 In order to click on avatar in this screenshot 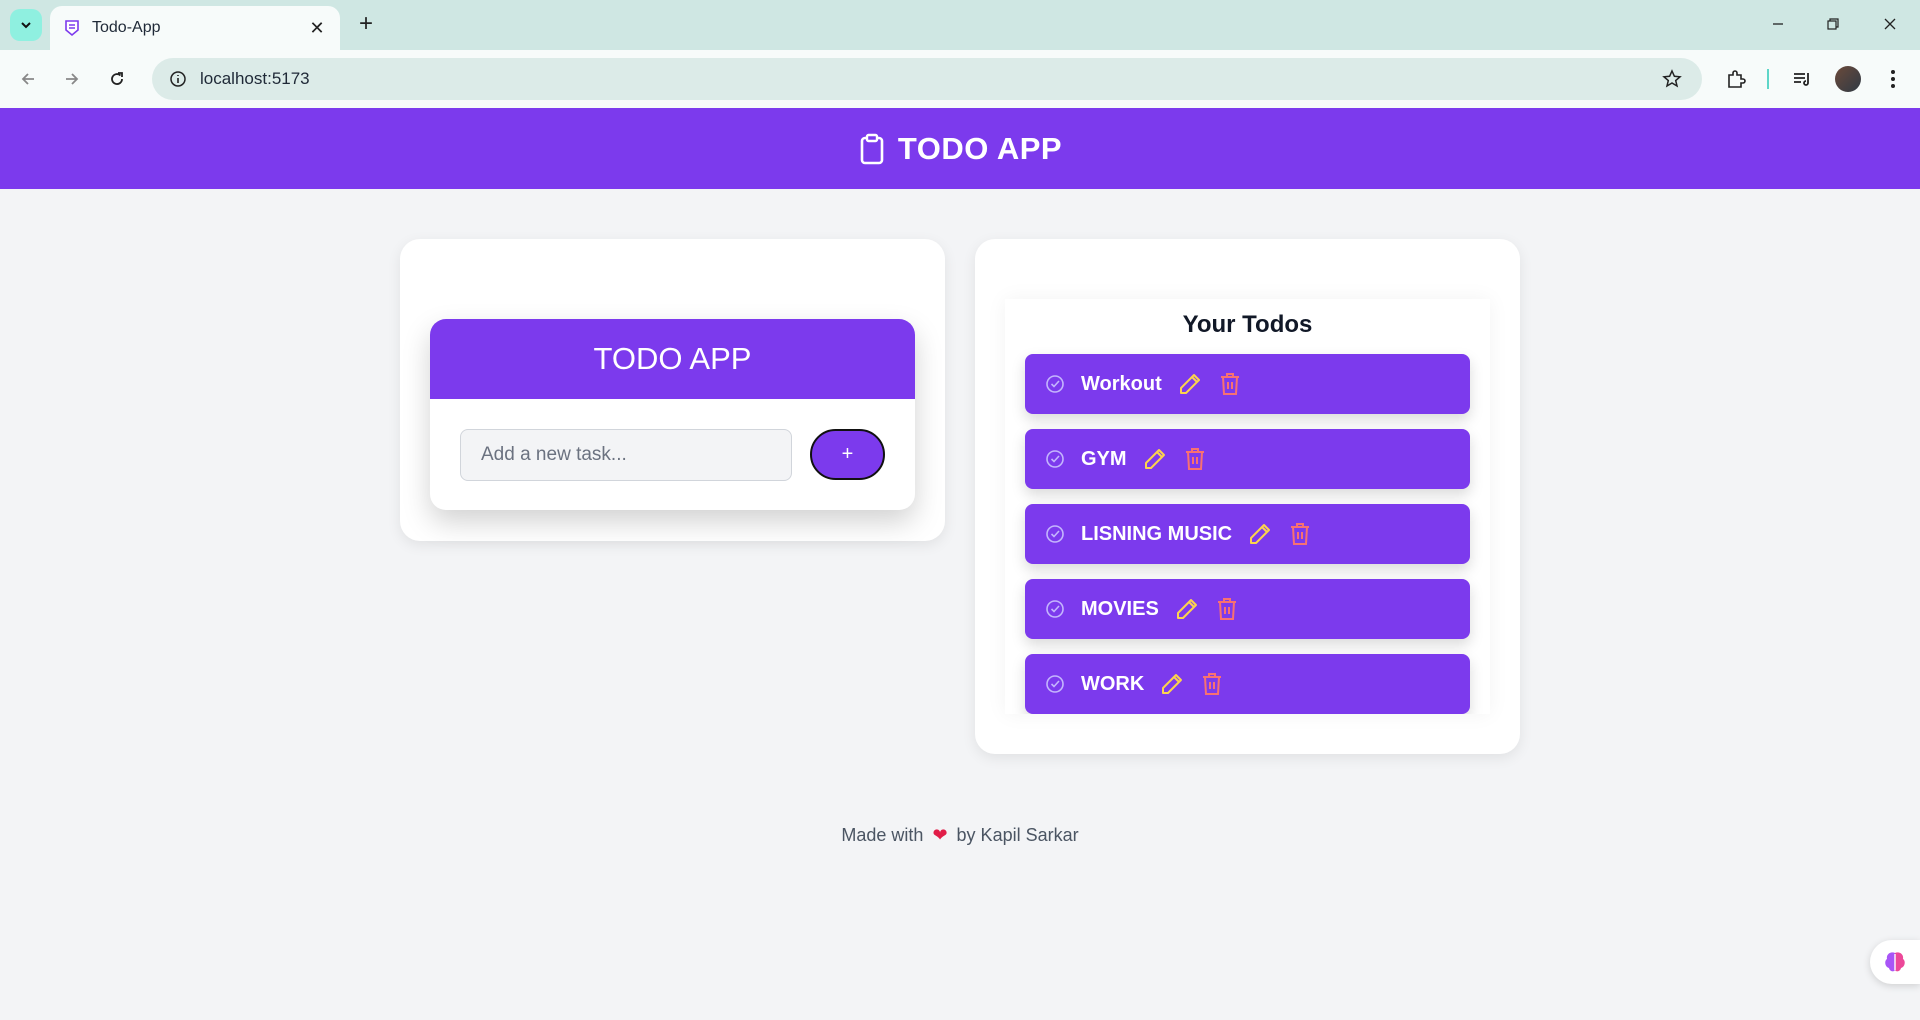, I will do `click(1848, 79)`.